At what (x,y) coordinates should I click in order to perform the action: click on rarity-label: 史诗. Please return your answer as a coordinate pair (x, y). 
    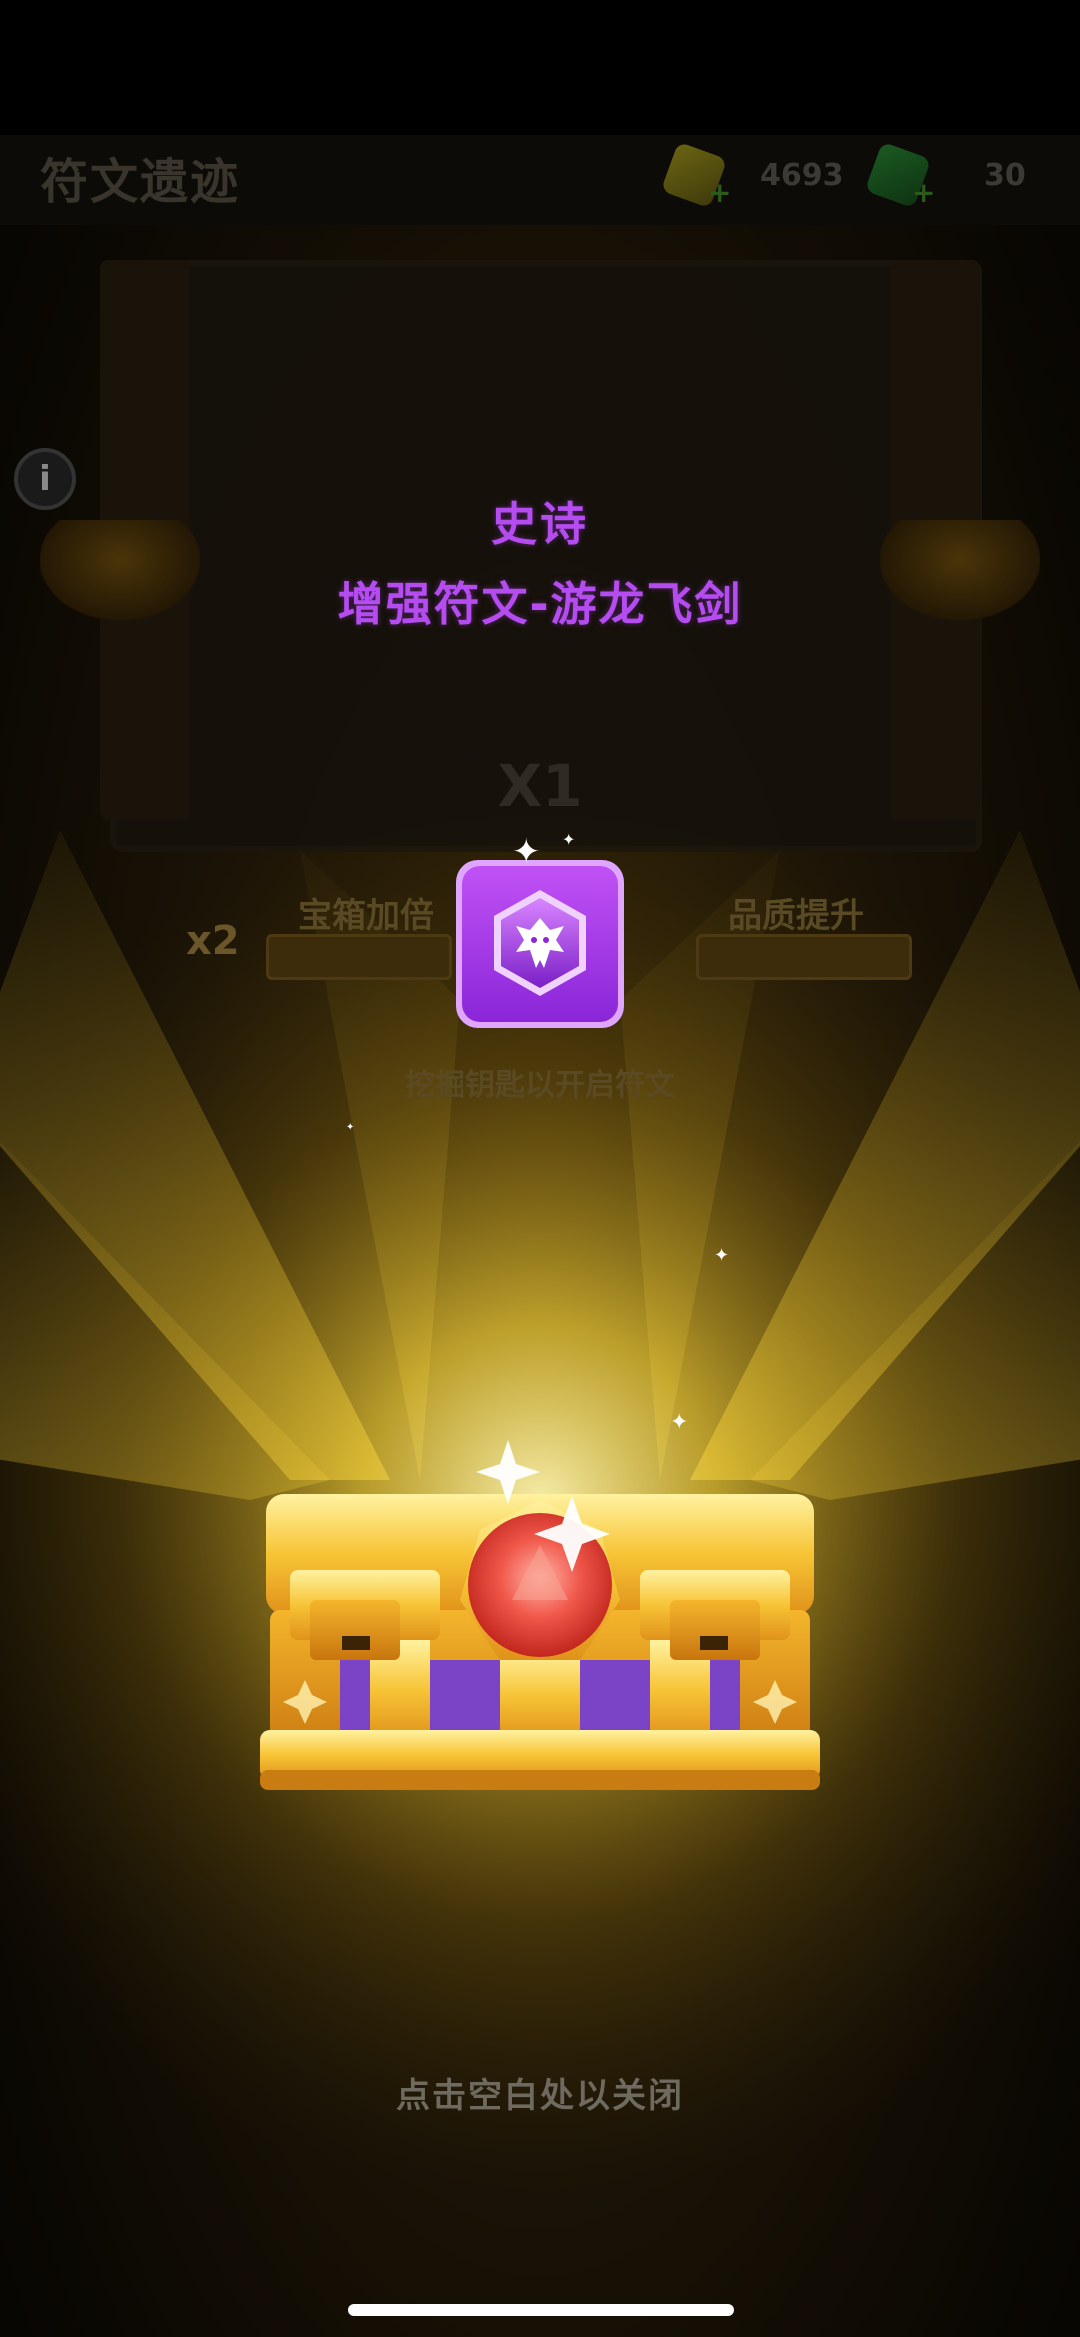
    Looking at the image, I should click on (540, 524).